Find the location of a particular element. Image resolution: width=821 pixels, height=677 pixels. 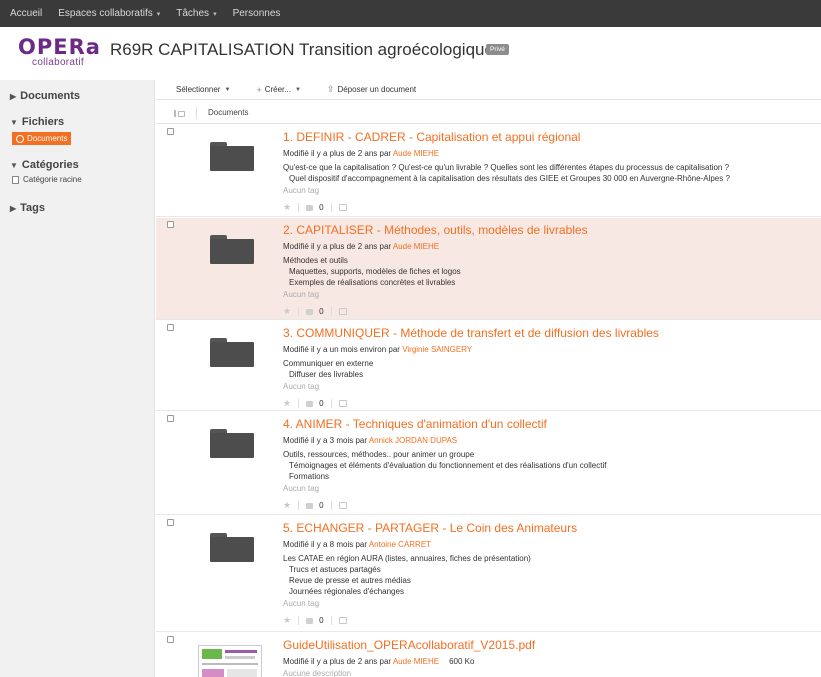

upload-document-button: ⇪ Déposer un document is located at coordinates (371, 89).